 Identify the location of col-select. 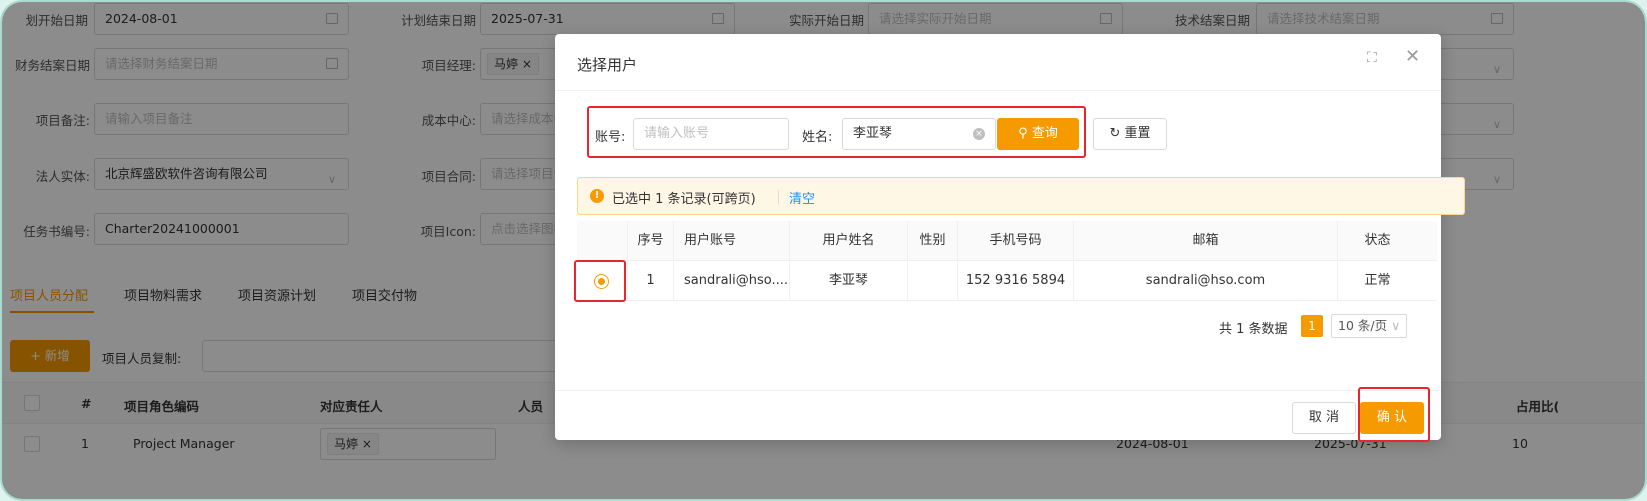
(602, 241).